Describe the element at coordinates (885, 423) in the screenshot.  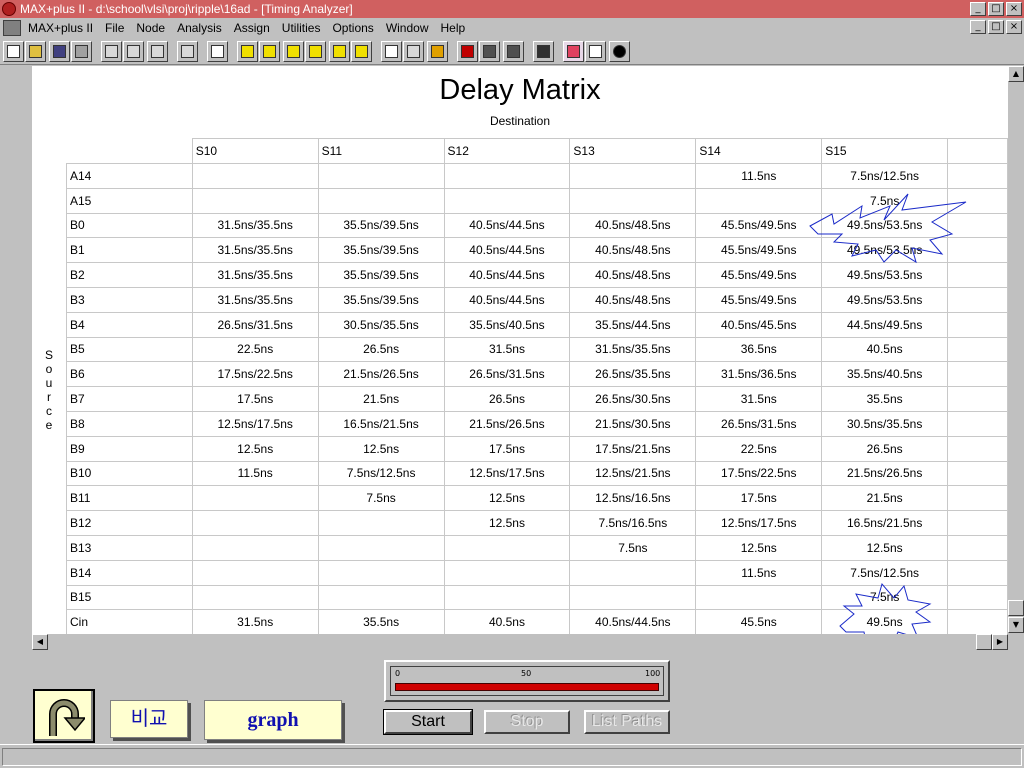
I see `delay-cell: 30.5ns/35.5ns` at that location.